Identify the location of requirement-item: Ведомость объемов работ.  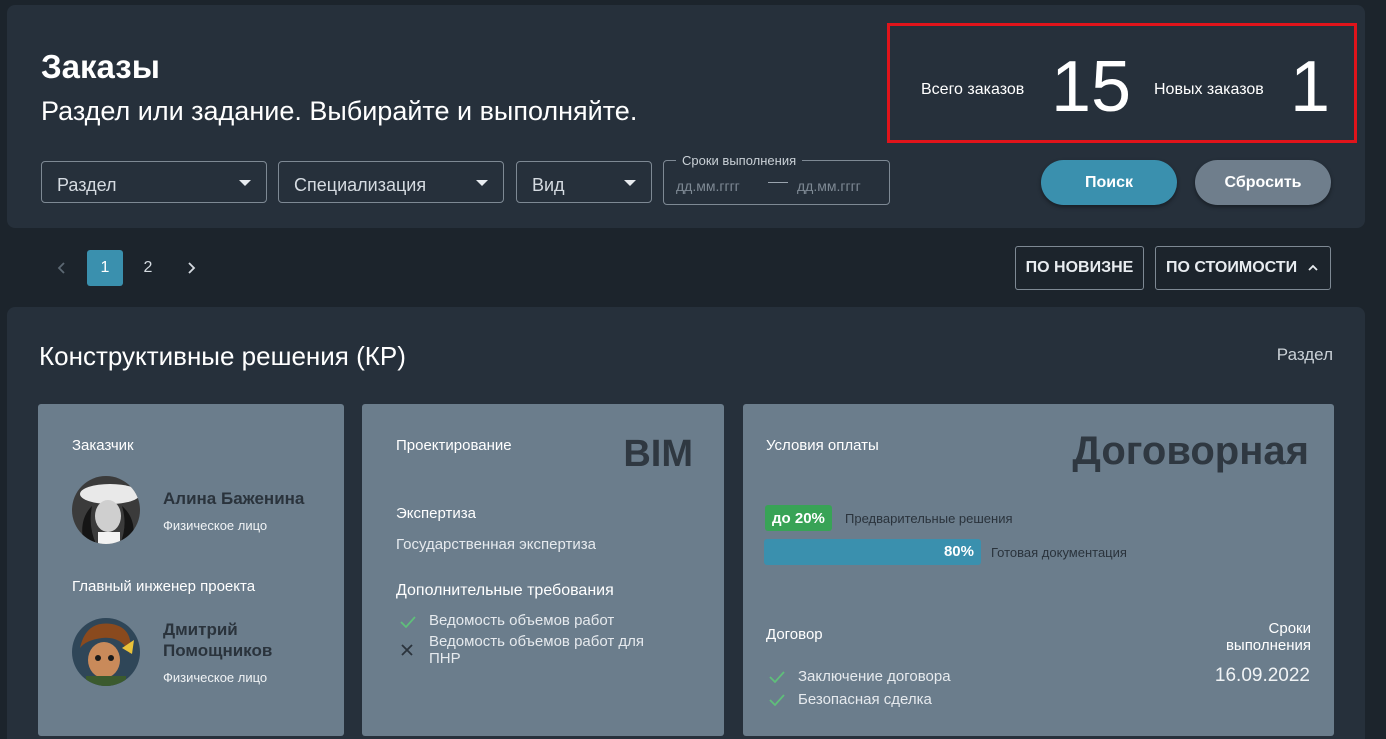
(522, 620).